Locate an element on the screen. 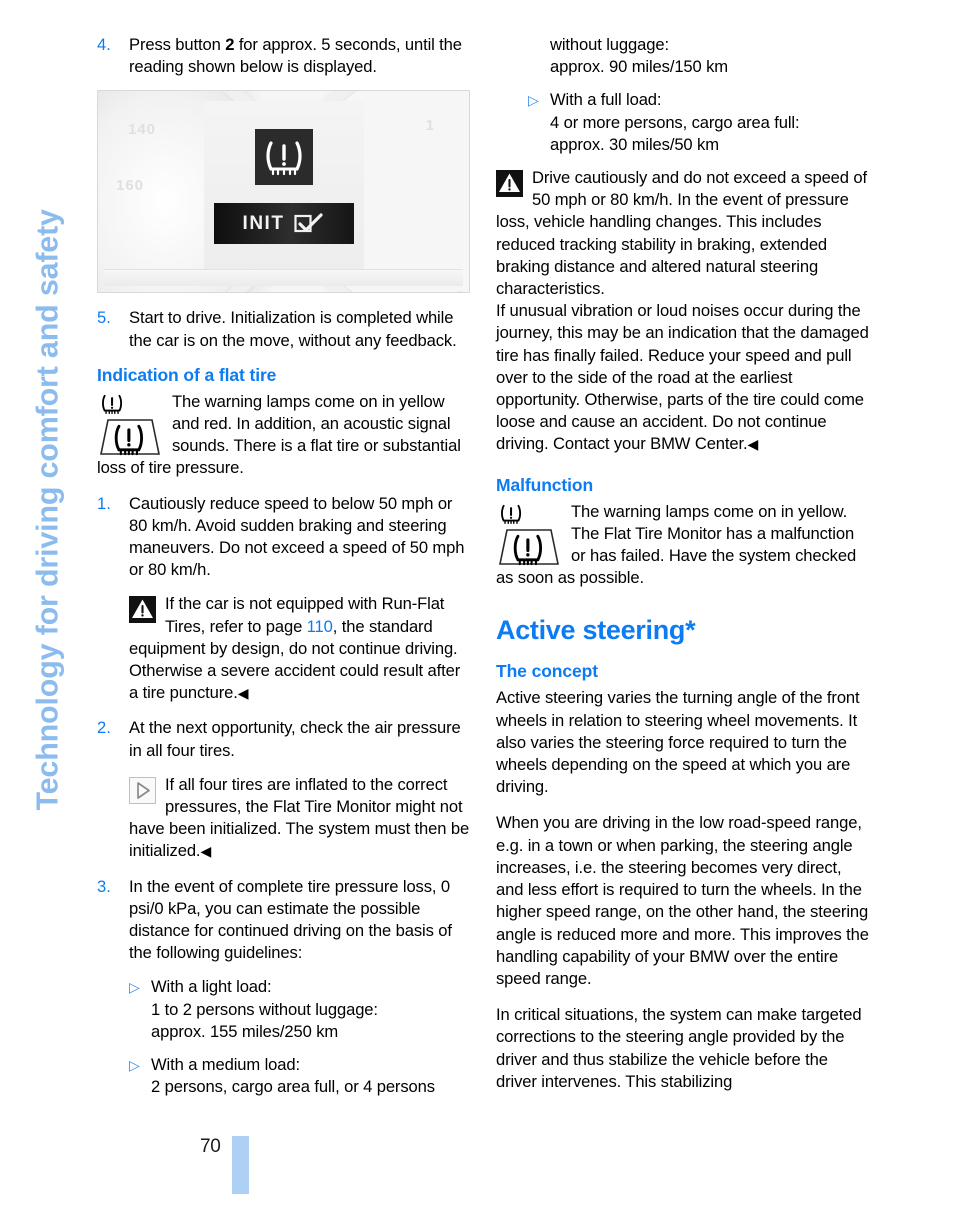 The image size is (954, 1213). bullet-line-1: With a full load: is located at coordinates (606, 100).